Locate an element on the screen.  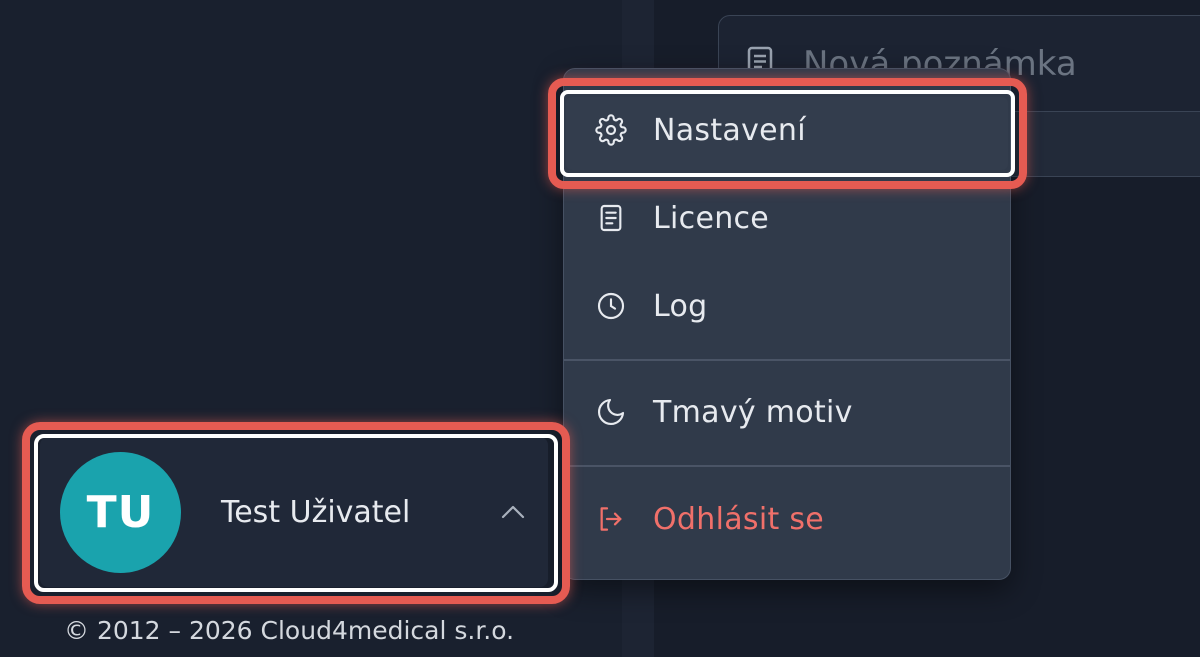
user-name: Test Uživatel is located at coordinates (316, 512).